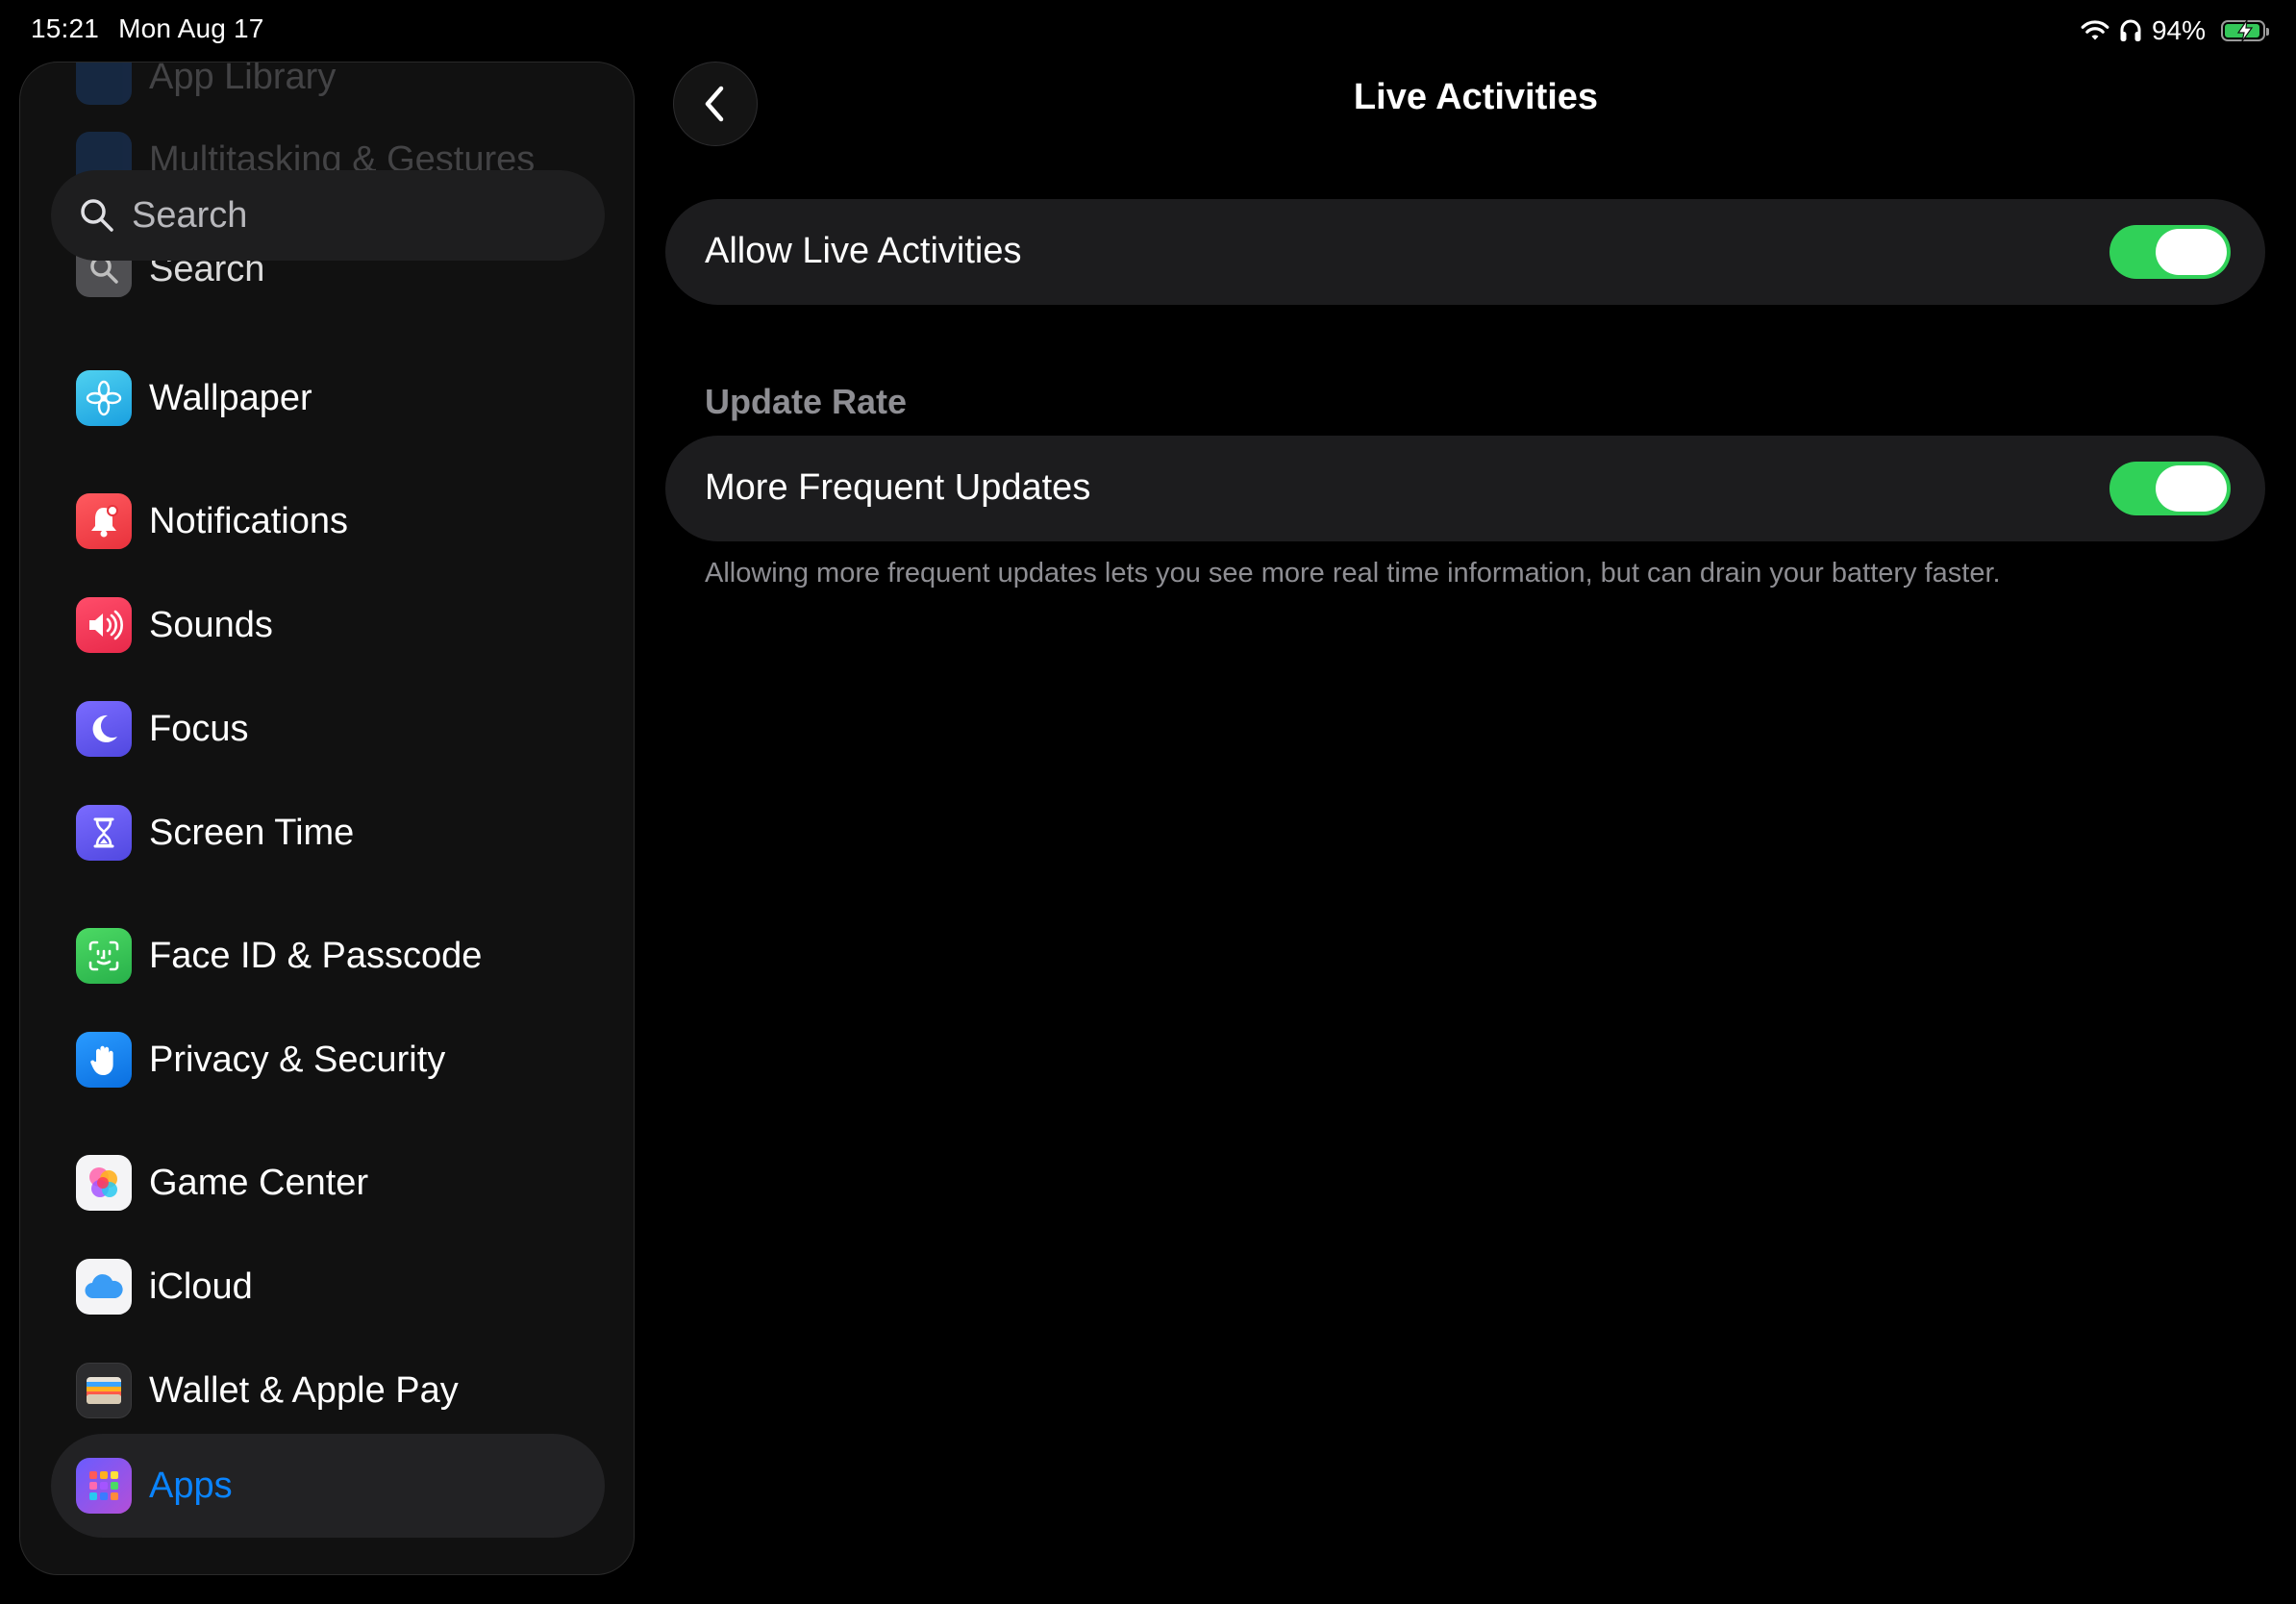 Image resolution: width=2296 pixels, height=1604 pixels. Describe the element at coordinates (252, 832) in the screenshot. I see `sidebar-item-label: Screen Time` at that location.